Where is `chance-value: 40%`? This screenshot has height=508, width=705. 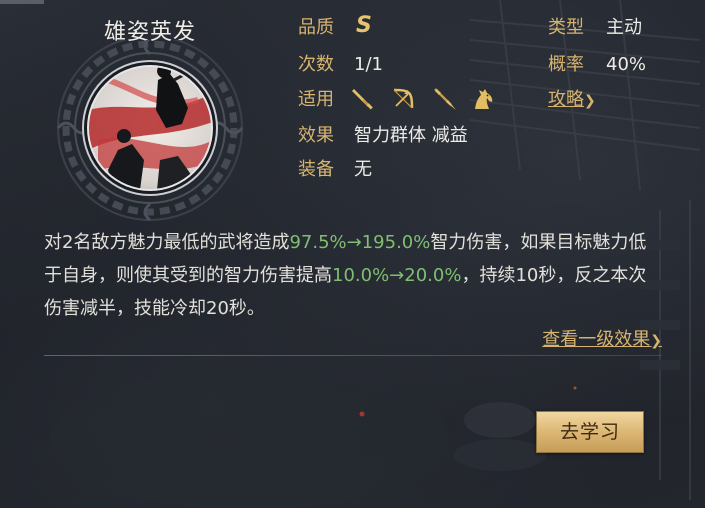 chance-value: 40% is located at coordinates (626, 64).